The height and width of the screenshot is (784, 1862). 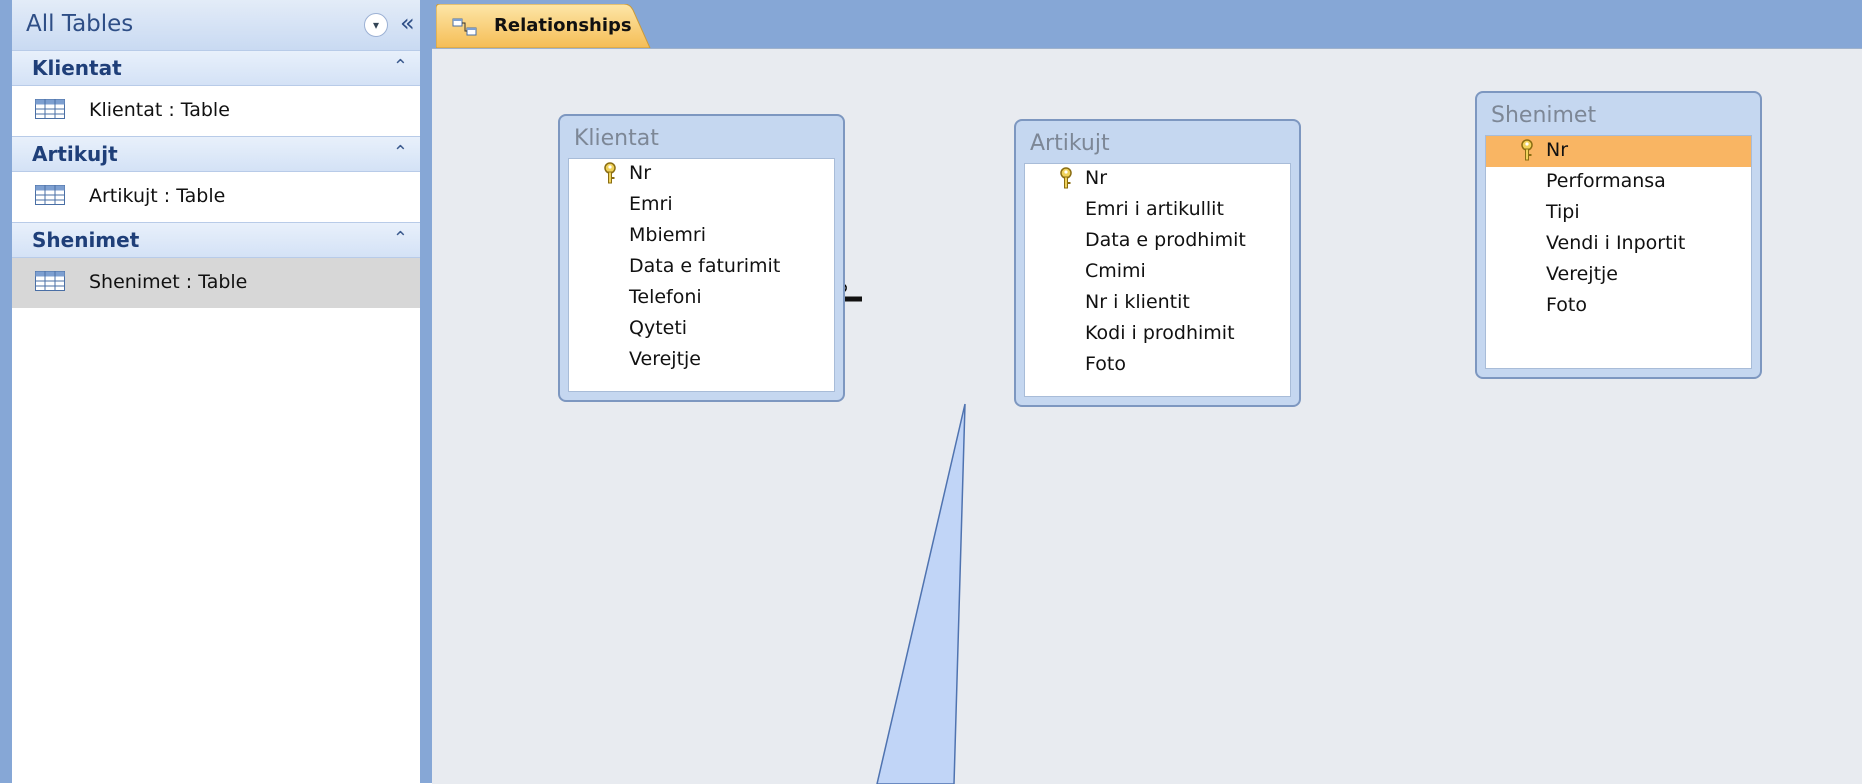 I want to click on field-name: Kodi i prodhimit, so click(x=1160, y=333).